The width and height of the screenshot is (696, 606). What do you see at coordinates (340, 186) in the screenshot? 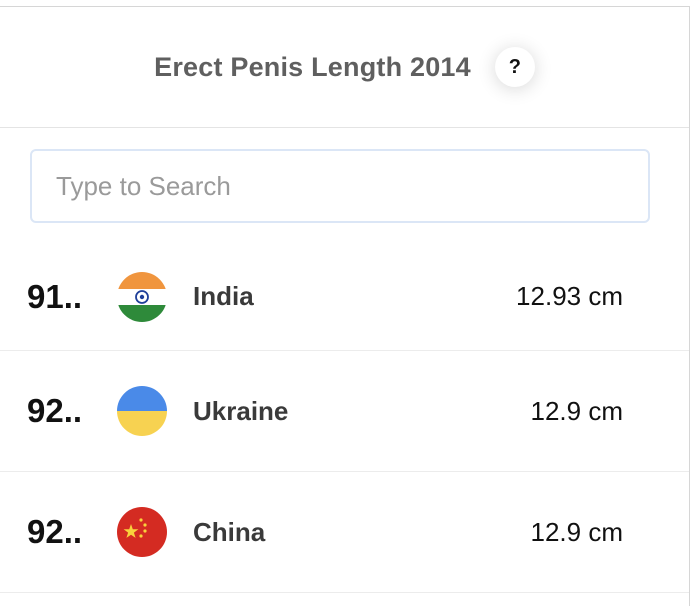
I see `search-input` at bounding box center [340, 186].